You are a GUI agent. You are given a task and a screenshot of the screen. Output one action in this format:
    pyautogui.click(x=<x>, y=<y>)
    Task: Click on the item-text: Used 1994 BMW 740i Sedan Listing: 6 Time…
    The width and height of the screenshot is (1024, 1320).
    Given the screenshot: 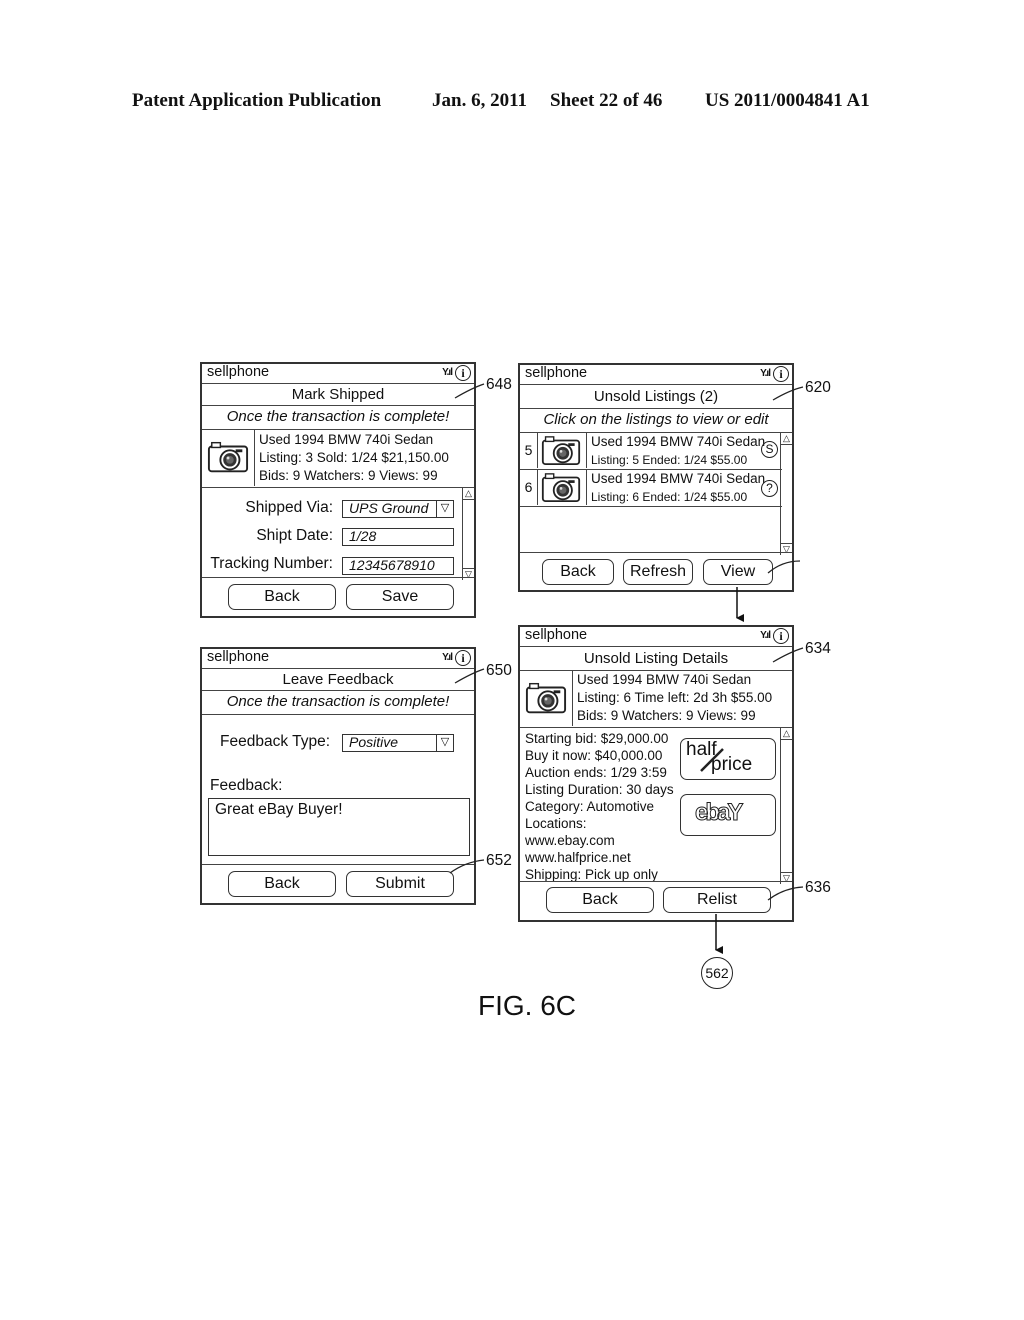 What is the action you would take?
    pyautogui.click(x=674, y=698)
    